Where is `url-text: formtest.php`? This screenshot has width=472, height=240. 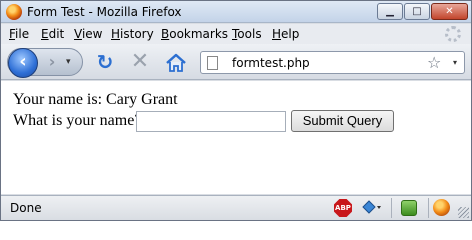
url-text: formtest.php is located at coordinates (271, 63).